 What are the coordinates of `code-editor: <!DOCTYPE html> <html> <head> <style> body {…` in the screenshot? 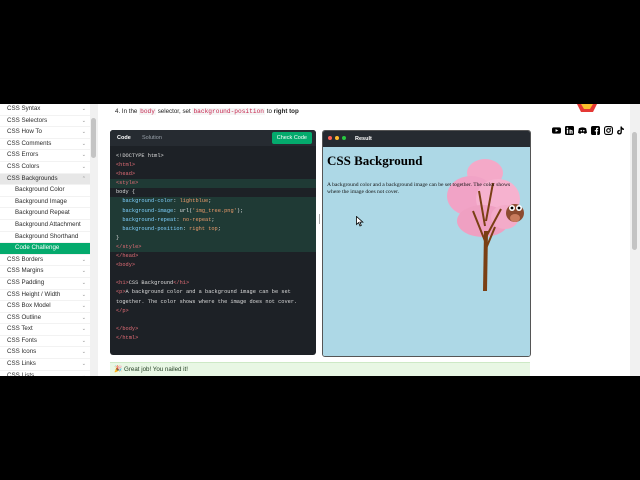 It's located at (213, 247).